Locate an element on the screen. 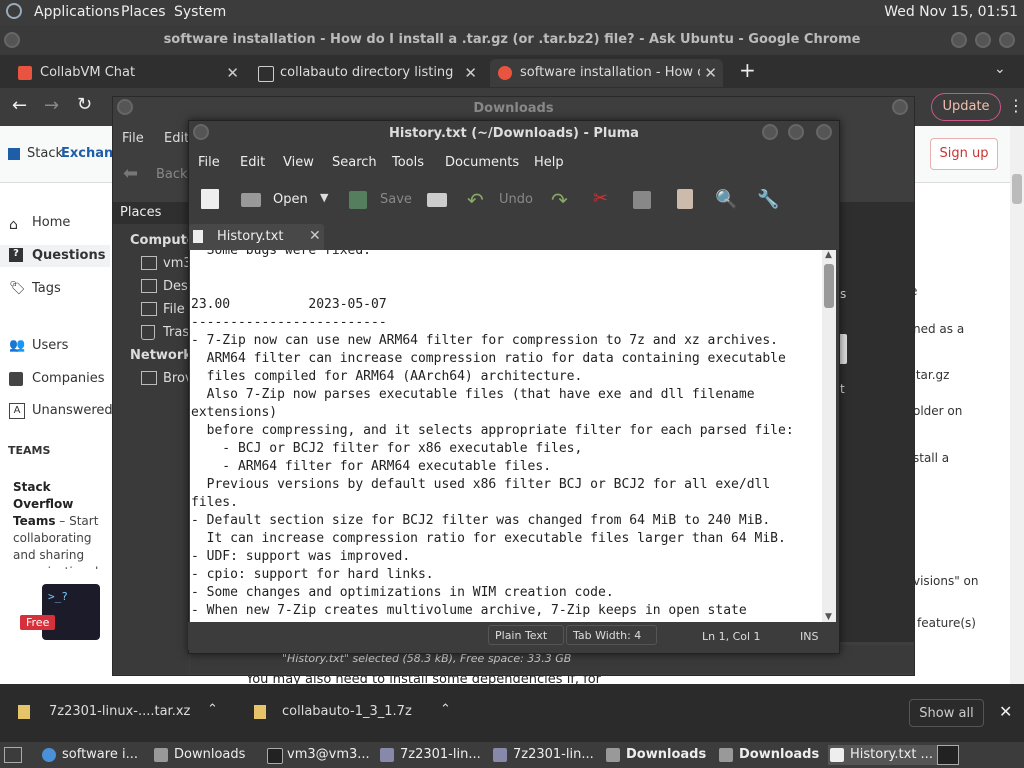  copy-icon is located at coordinates (642, 200).